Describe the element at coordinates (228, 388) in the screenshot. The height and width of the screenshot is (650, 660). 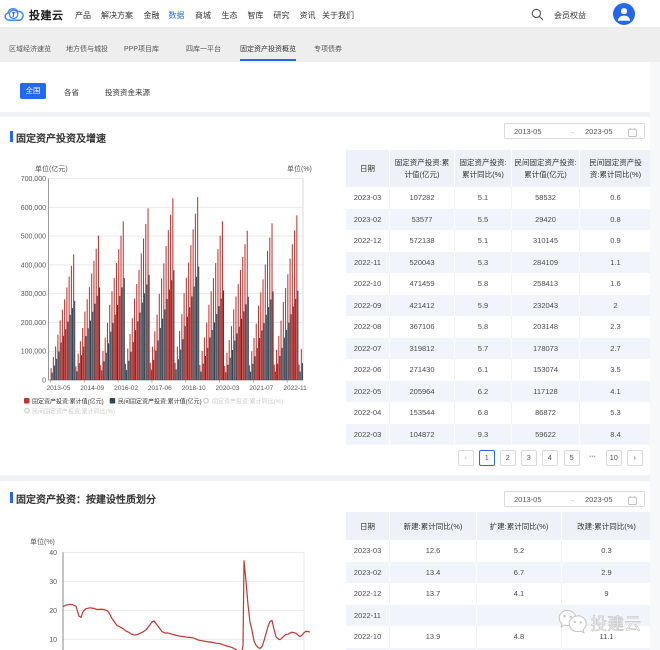
I see `svg-text: 2020-03` at that location.